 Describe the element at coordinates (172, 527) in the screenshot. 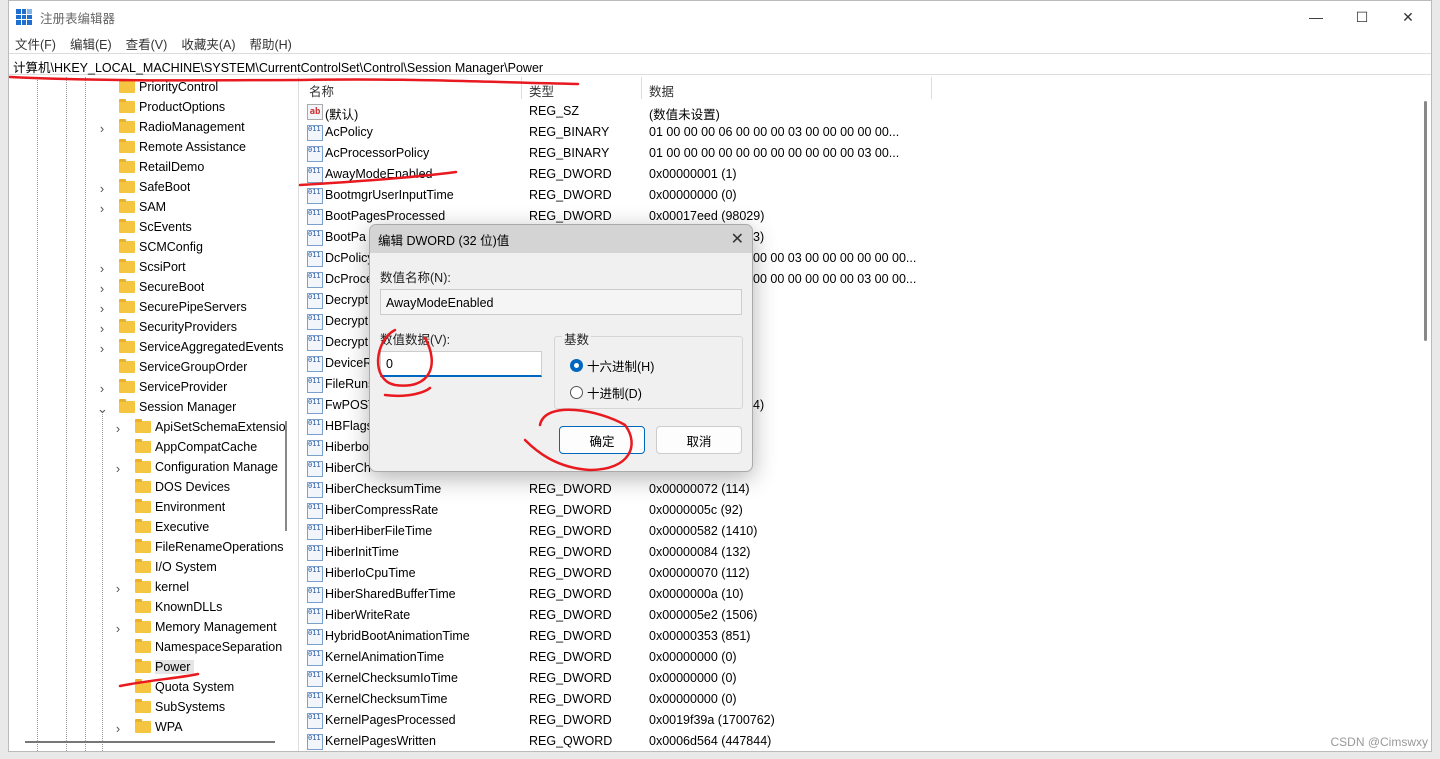

I see `tree-item: Executive` at that location.